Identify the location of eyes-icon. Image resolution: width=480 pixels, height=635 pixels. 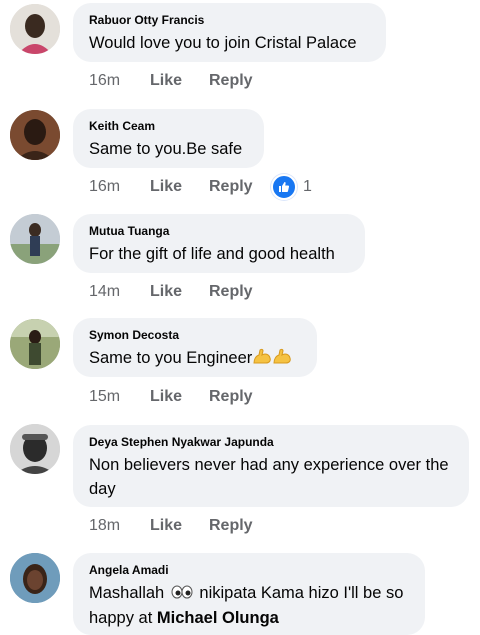
(182, 594).